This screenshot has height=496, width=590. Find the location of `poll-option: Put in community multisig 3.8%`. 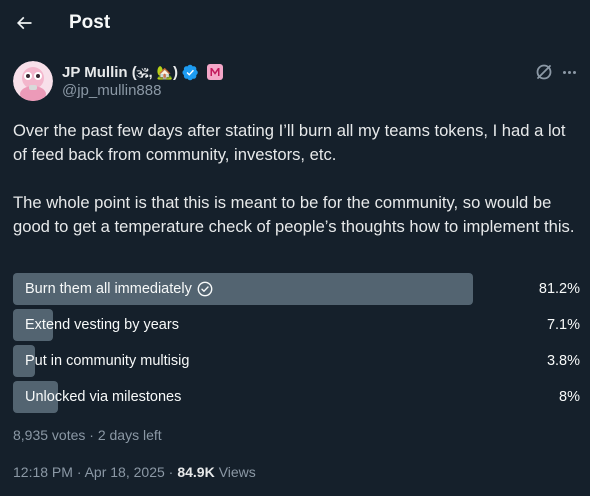

poll-option: Put in community multisig 3.8% is located at coordinates (296, 361).